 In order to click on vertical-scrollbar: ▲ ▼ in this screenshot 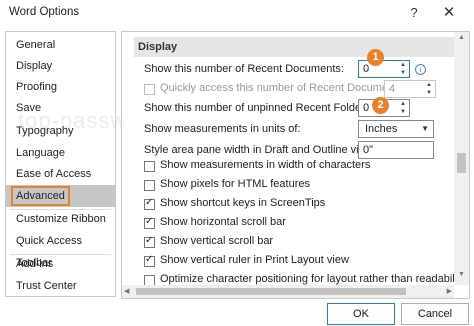, I will do `click(461, 158)`.